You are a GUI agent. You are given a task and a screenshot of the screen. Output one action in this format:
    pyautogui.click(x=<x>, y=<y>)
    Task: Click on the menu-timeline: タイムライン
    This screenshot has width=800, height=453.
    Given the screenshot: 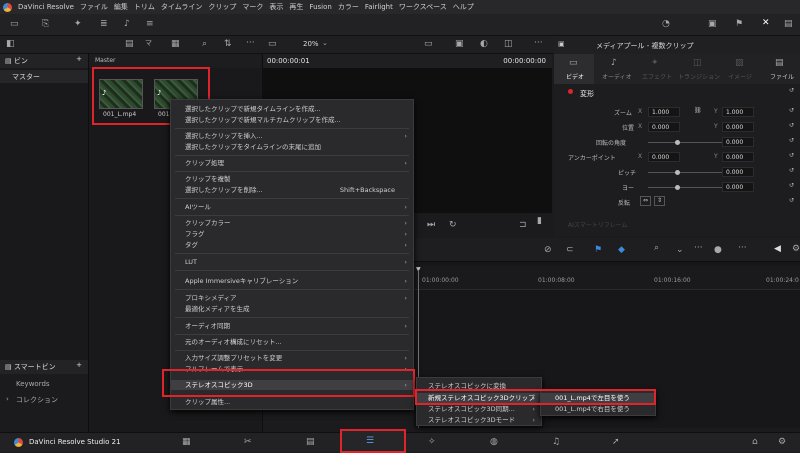 What is the action you would take?
    pyautogui.click(x=182, y=7)
    